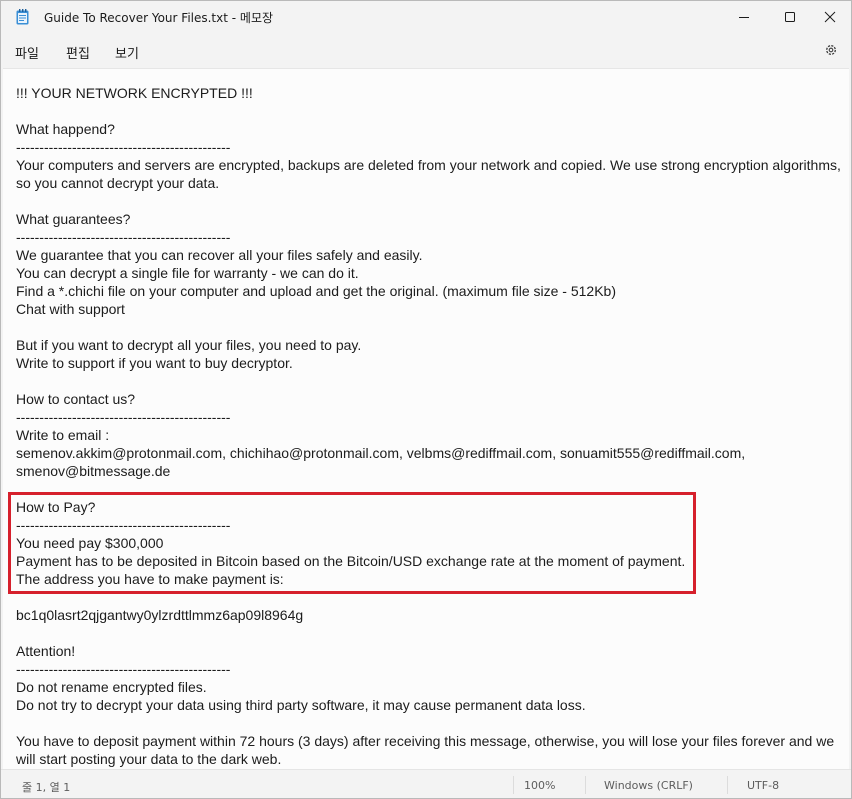 The width and height of the screenshot is (852, 799). What do you see at coordinates (46, 787) in the screenshot?
I see `cursor-position: 줄 1, 열 1` at bounding box center [46, 787].